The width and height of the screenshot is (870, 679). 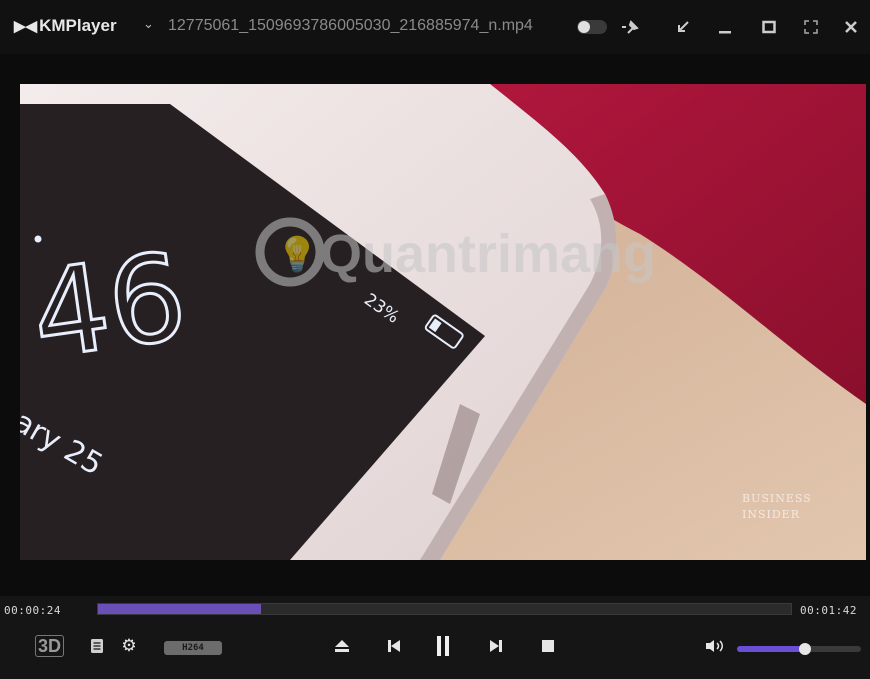 What do you see at coordinates (548, 646) in the screenshot?
I see `stop-icon` at bounding box center [548, 646].